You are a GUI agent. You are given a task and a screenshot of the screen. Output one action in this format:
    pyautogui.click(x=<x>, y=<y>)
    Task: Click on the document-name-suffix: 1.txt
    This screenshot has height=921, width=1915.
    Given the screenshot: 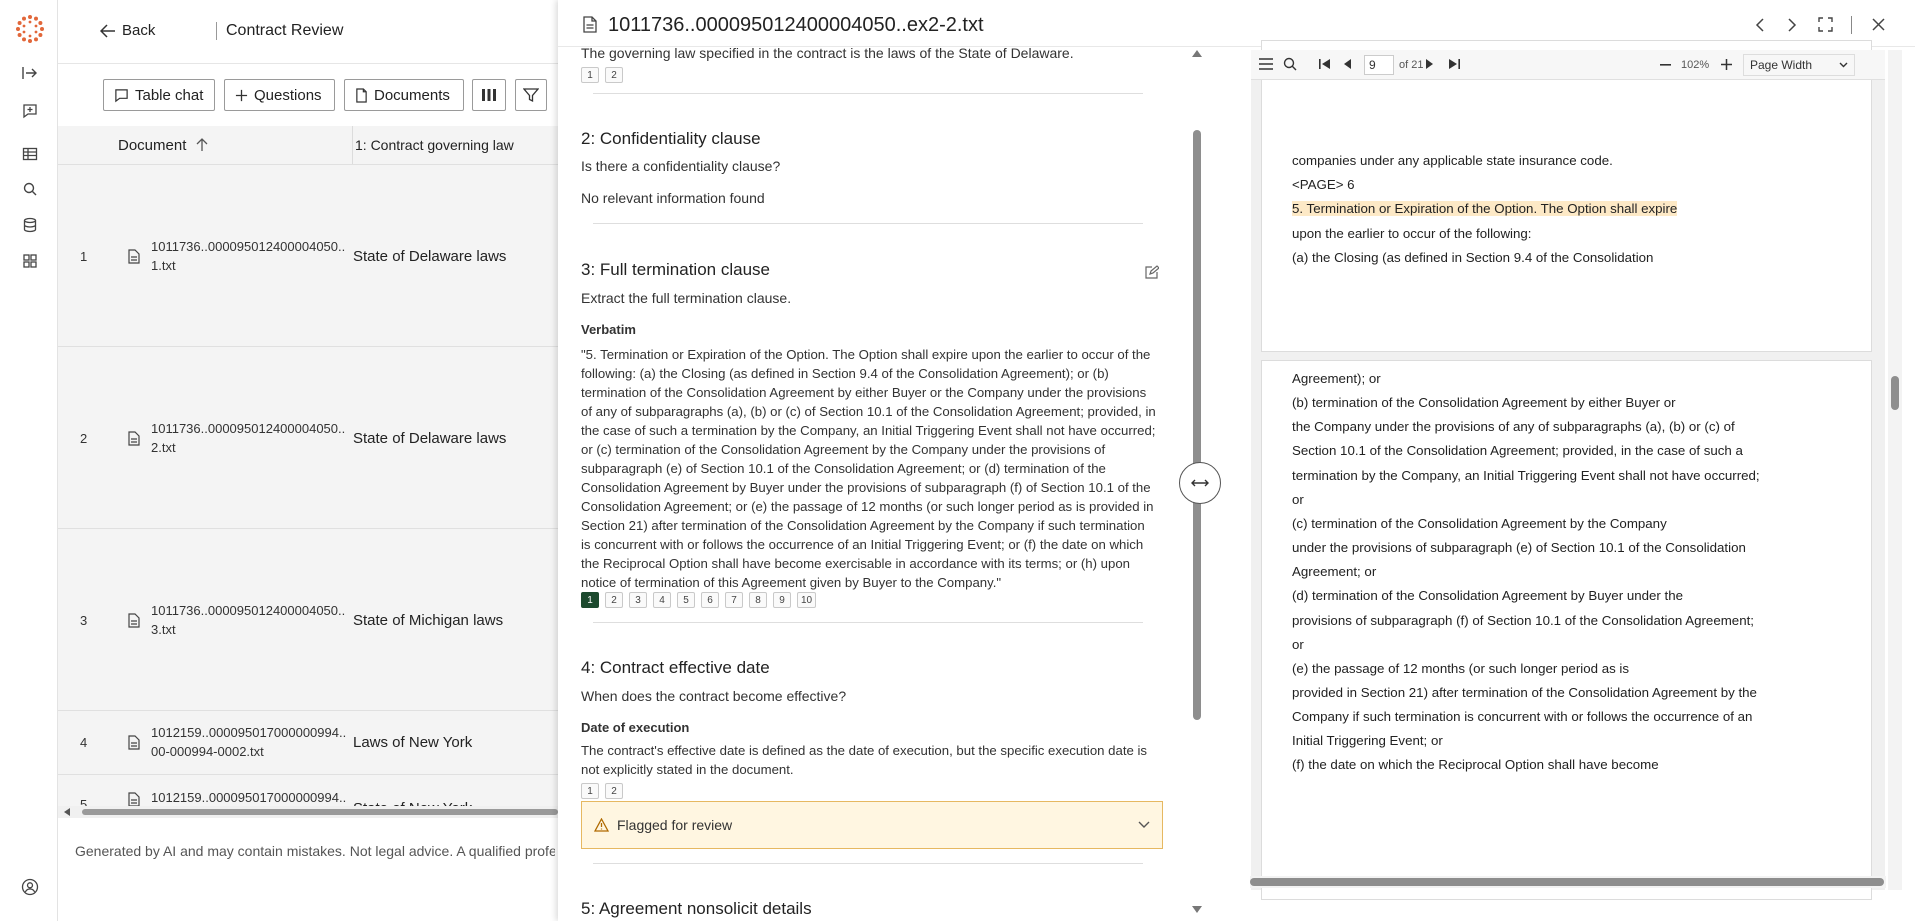 What is the action you would take?
    pyautogui.click(x=163, y=265)
    